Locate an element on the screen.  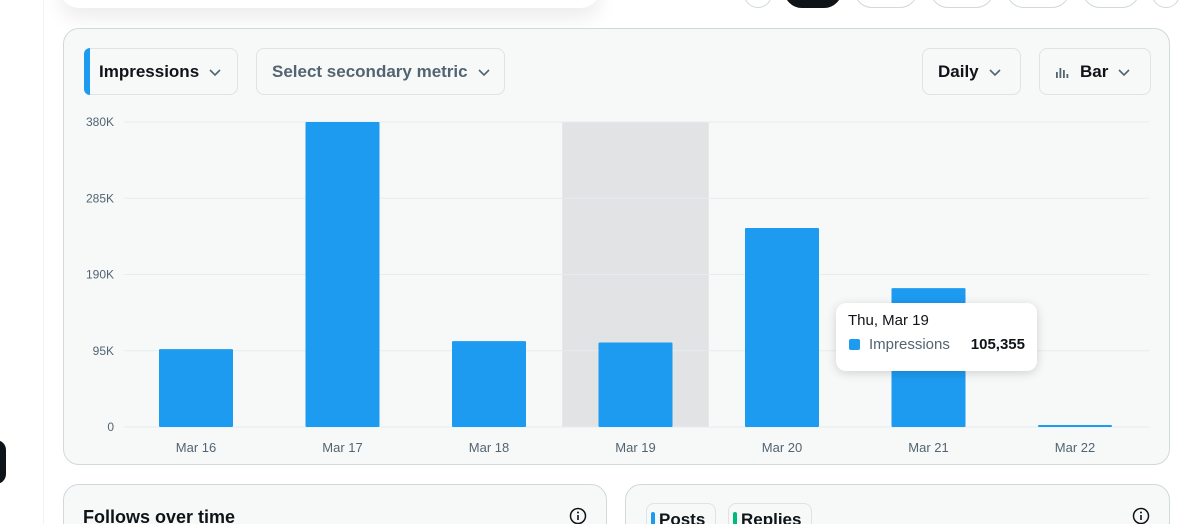
x-tick-label: Mar 18 is located at coordinates (489, 447).